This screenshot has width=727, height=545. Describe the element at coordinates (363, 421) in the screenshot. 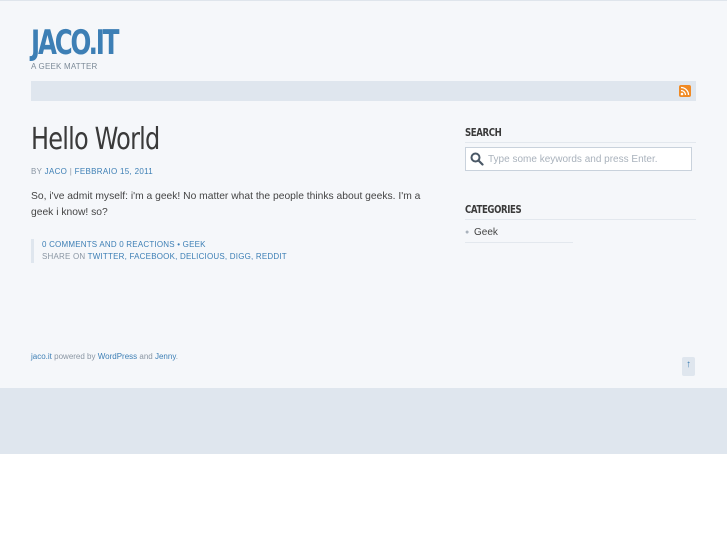

I see `footer-band` at that location.